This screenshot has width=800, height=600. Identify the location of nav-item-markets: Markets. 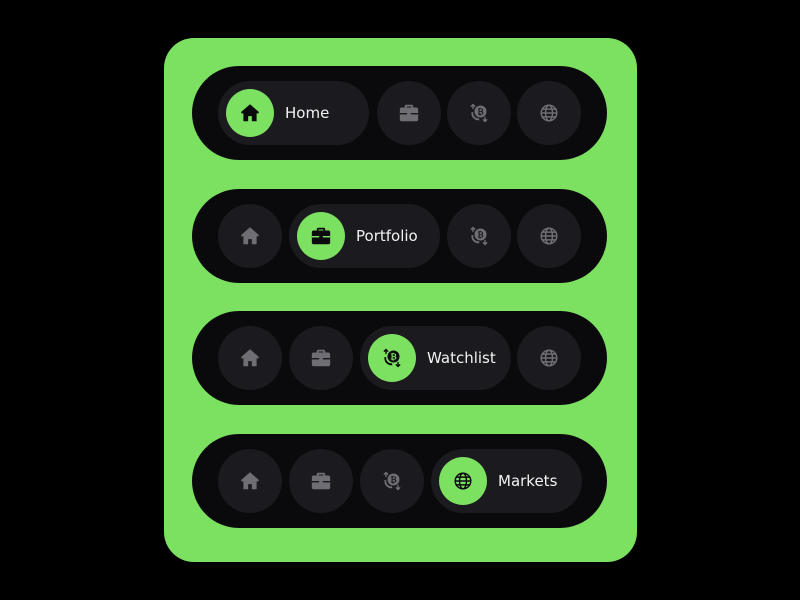
(506, 481).